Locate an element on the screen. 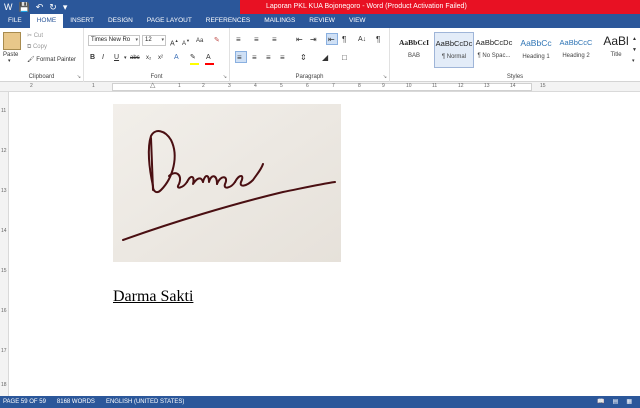 This screenshot has height=408, width=640. redo-icon: ↻ is located at coordinates (53, 7).